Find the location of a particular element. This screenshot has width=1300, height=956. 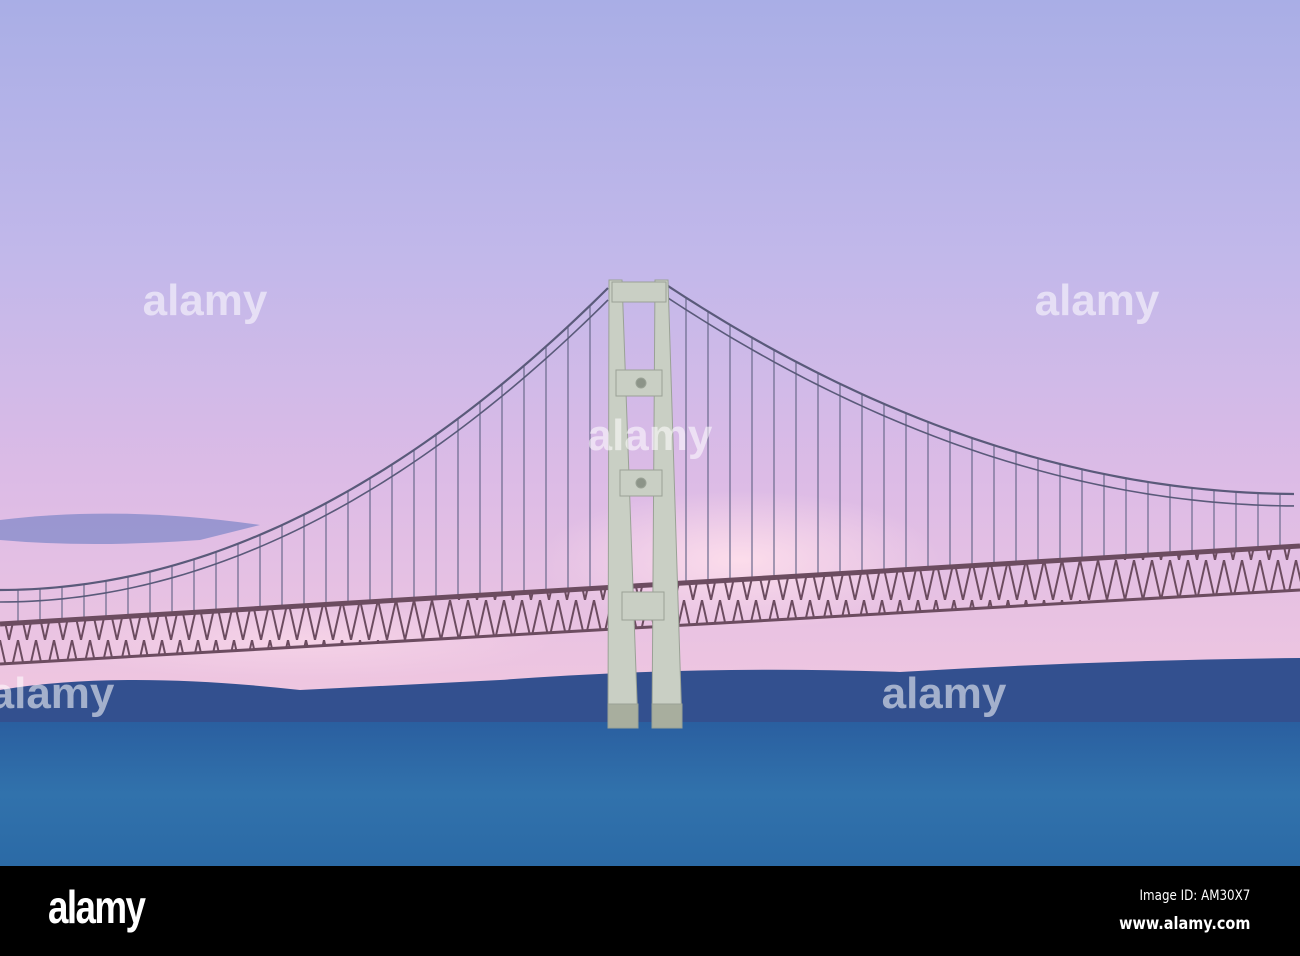

image-id: Image ID: AM30X7 is located at coordinates (1194, 896).